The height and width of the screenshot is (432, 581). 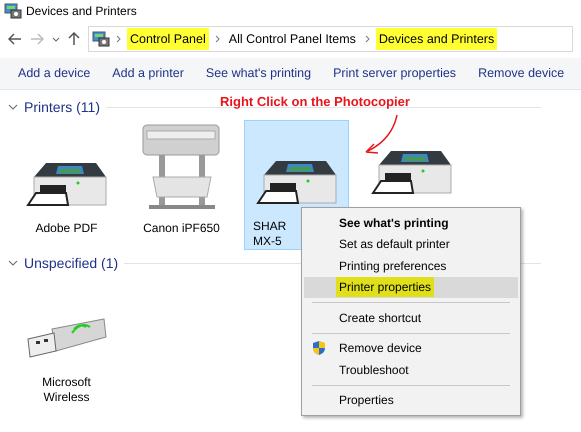 What do you see at coordinates (54, 73) in the screenshot?
I see `toolbar-button: Add a device` at bounding box center [54, 73].